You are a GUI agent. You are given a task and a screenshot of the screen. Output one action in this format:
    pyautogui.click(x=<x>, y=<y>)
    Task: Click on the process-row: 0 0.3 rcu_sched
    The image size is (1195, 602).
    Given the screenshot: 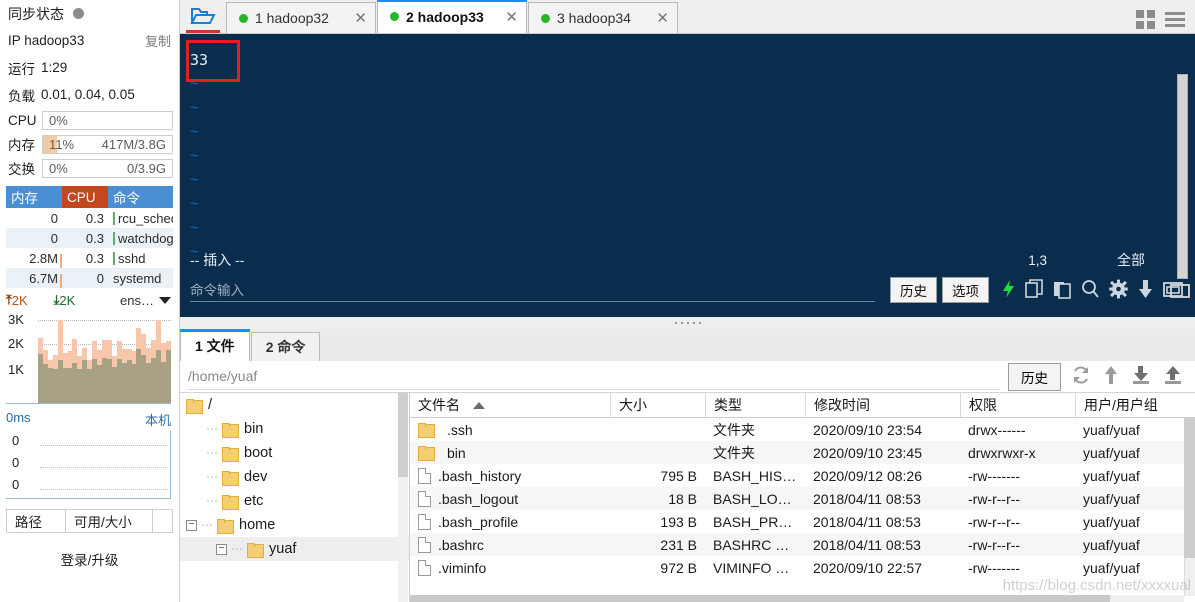 What is the action you would take?
    pyautogui.click(x=89, y=218)
    